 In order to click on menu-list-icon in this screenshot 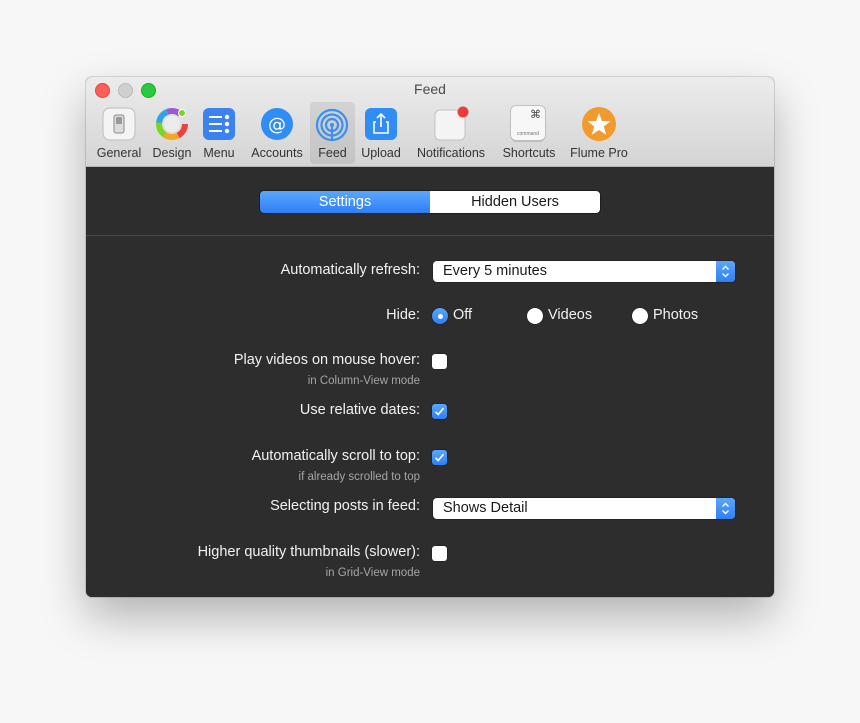, I will do `click(219, 124)`.